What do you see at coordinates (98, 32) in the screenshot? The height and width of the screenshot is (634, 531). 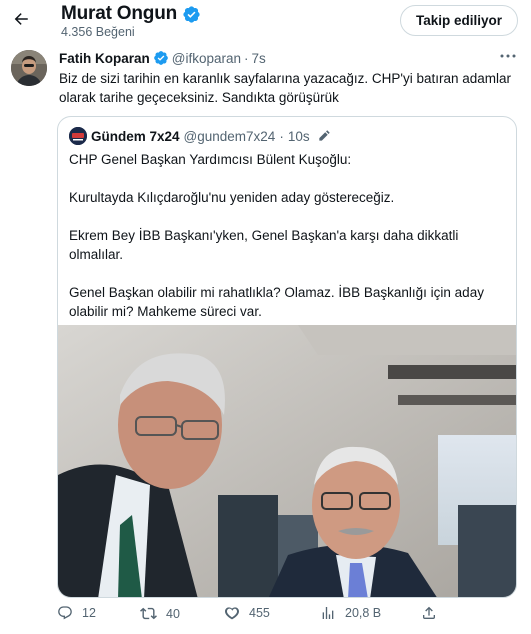 I see `profile-likes-count: 4.356 Beğeni` at bounding box center [98, 32].